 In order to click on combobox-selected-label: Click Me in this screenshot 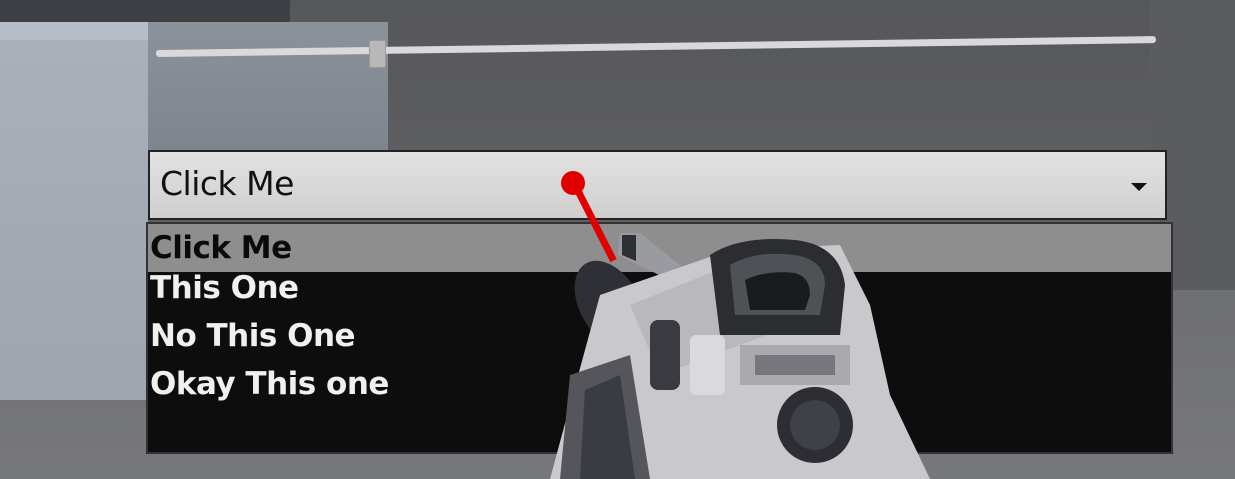, I will do `click(227, 183)`.